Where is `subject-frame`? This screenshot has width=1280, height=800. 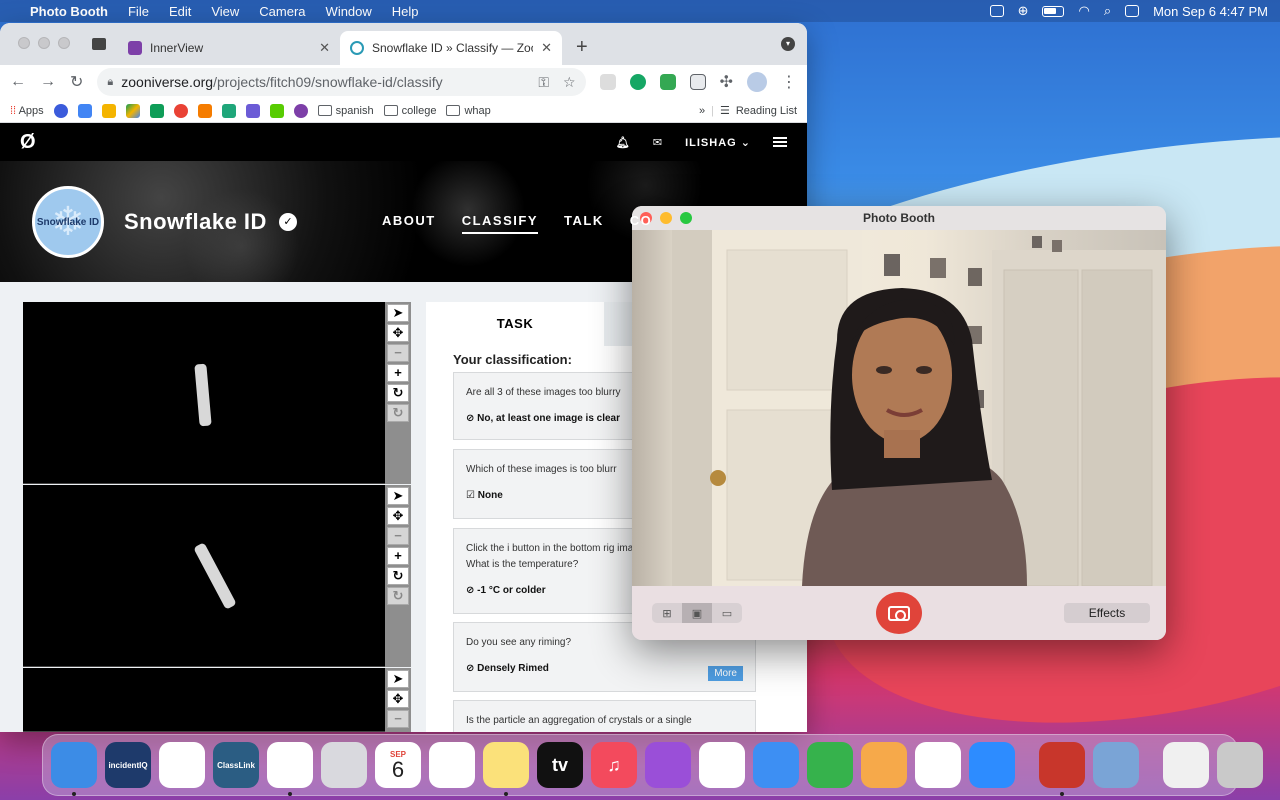
subject-frame is located at coordinates (204, 393).